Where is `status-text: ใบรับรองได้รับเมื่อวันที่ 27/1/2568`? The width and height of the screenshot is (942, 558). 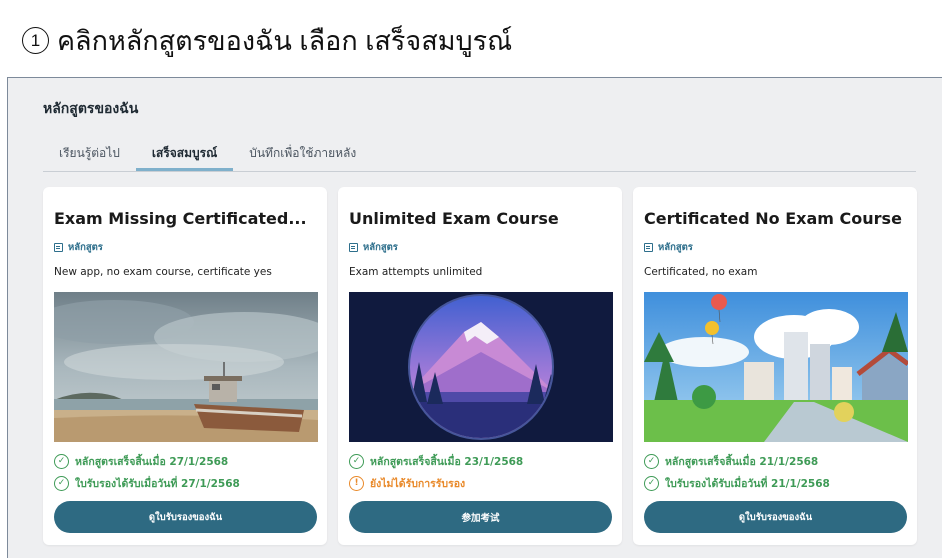 status-text: ใบรับรองได้รับเมื่อวันที่ 27/1/2568 is located at coordinates (157, 484).